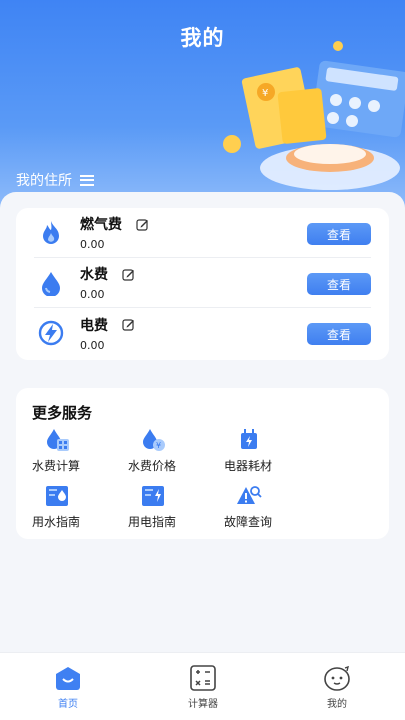 The image size is (405, 720). Describe the element at coordinates (51, 283) in the screenshot. I see `water-drop-icon` at that location.